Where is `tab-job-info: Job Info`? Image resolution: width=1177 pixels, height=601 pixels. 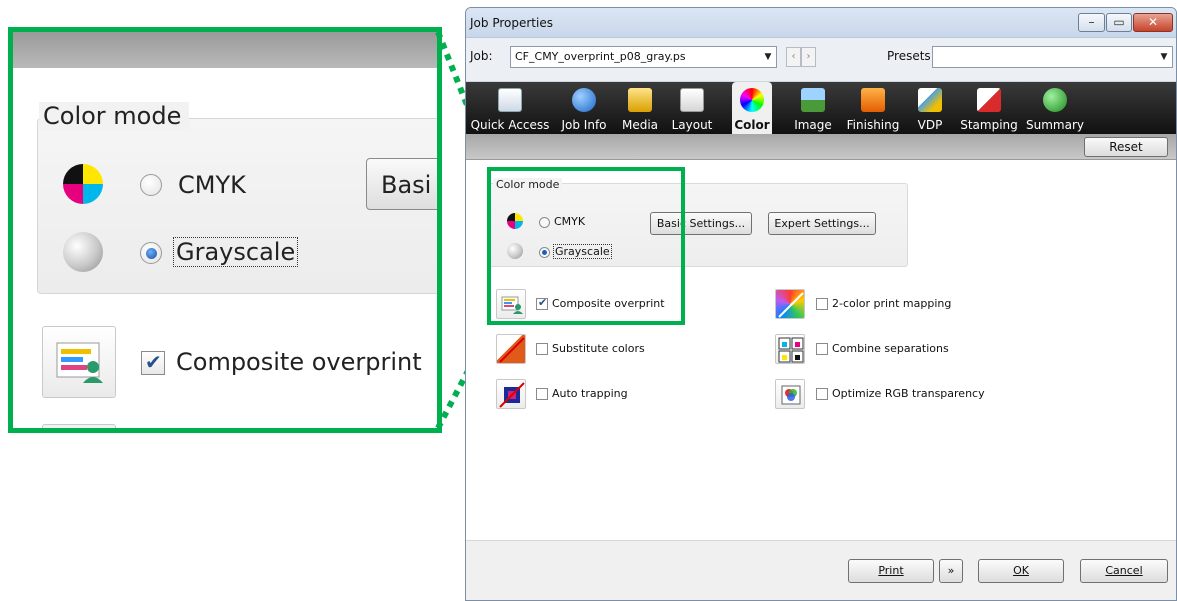 tab-job-info: Job Info is located at coordinates (584, 108).